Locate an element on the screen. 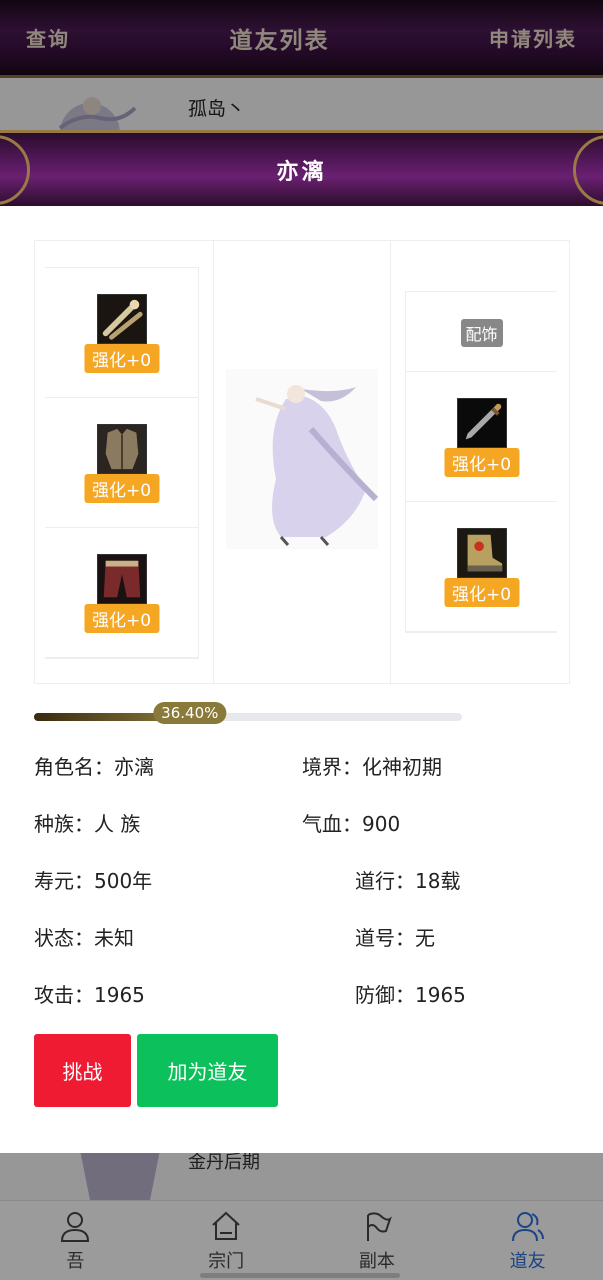 The height and width of the screenshot is (1280, 603). equip-slot-dagger: 强化+0 is located at coordinates (481, 437).